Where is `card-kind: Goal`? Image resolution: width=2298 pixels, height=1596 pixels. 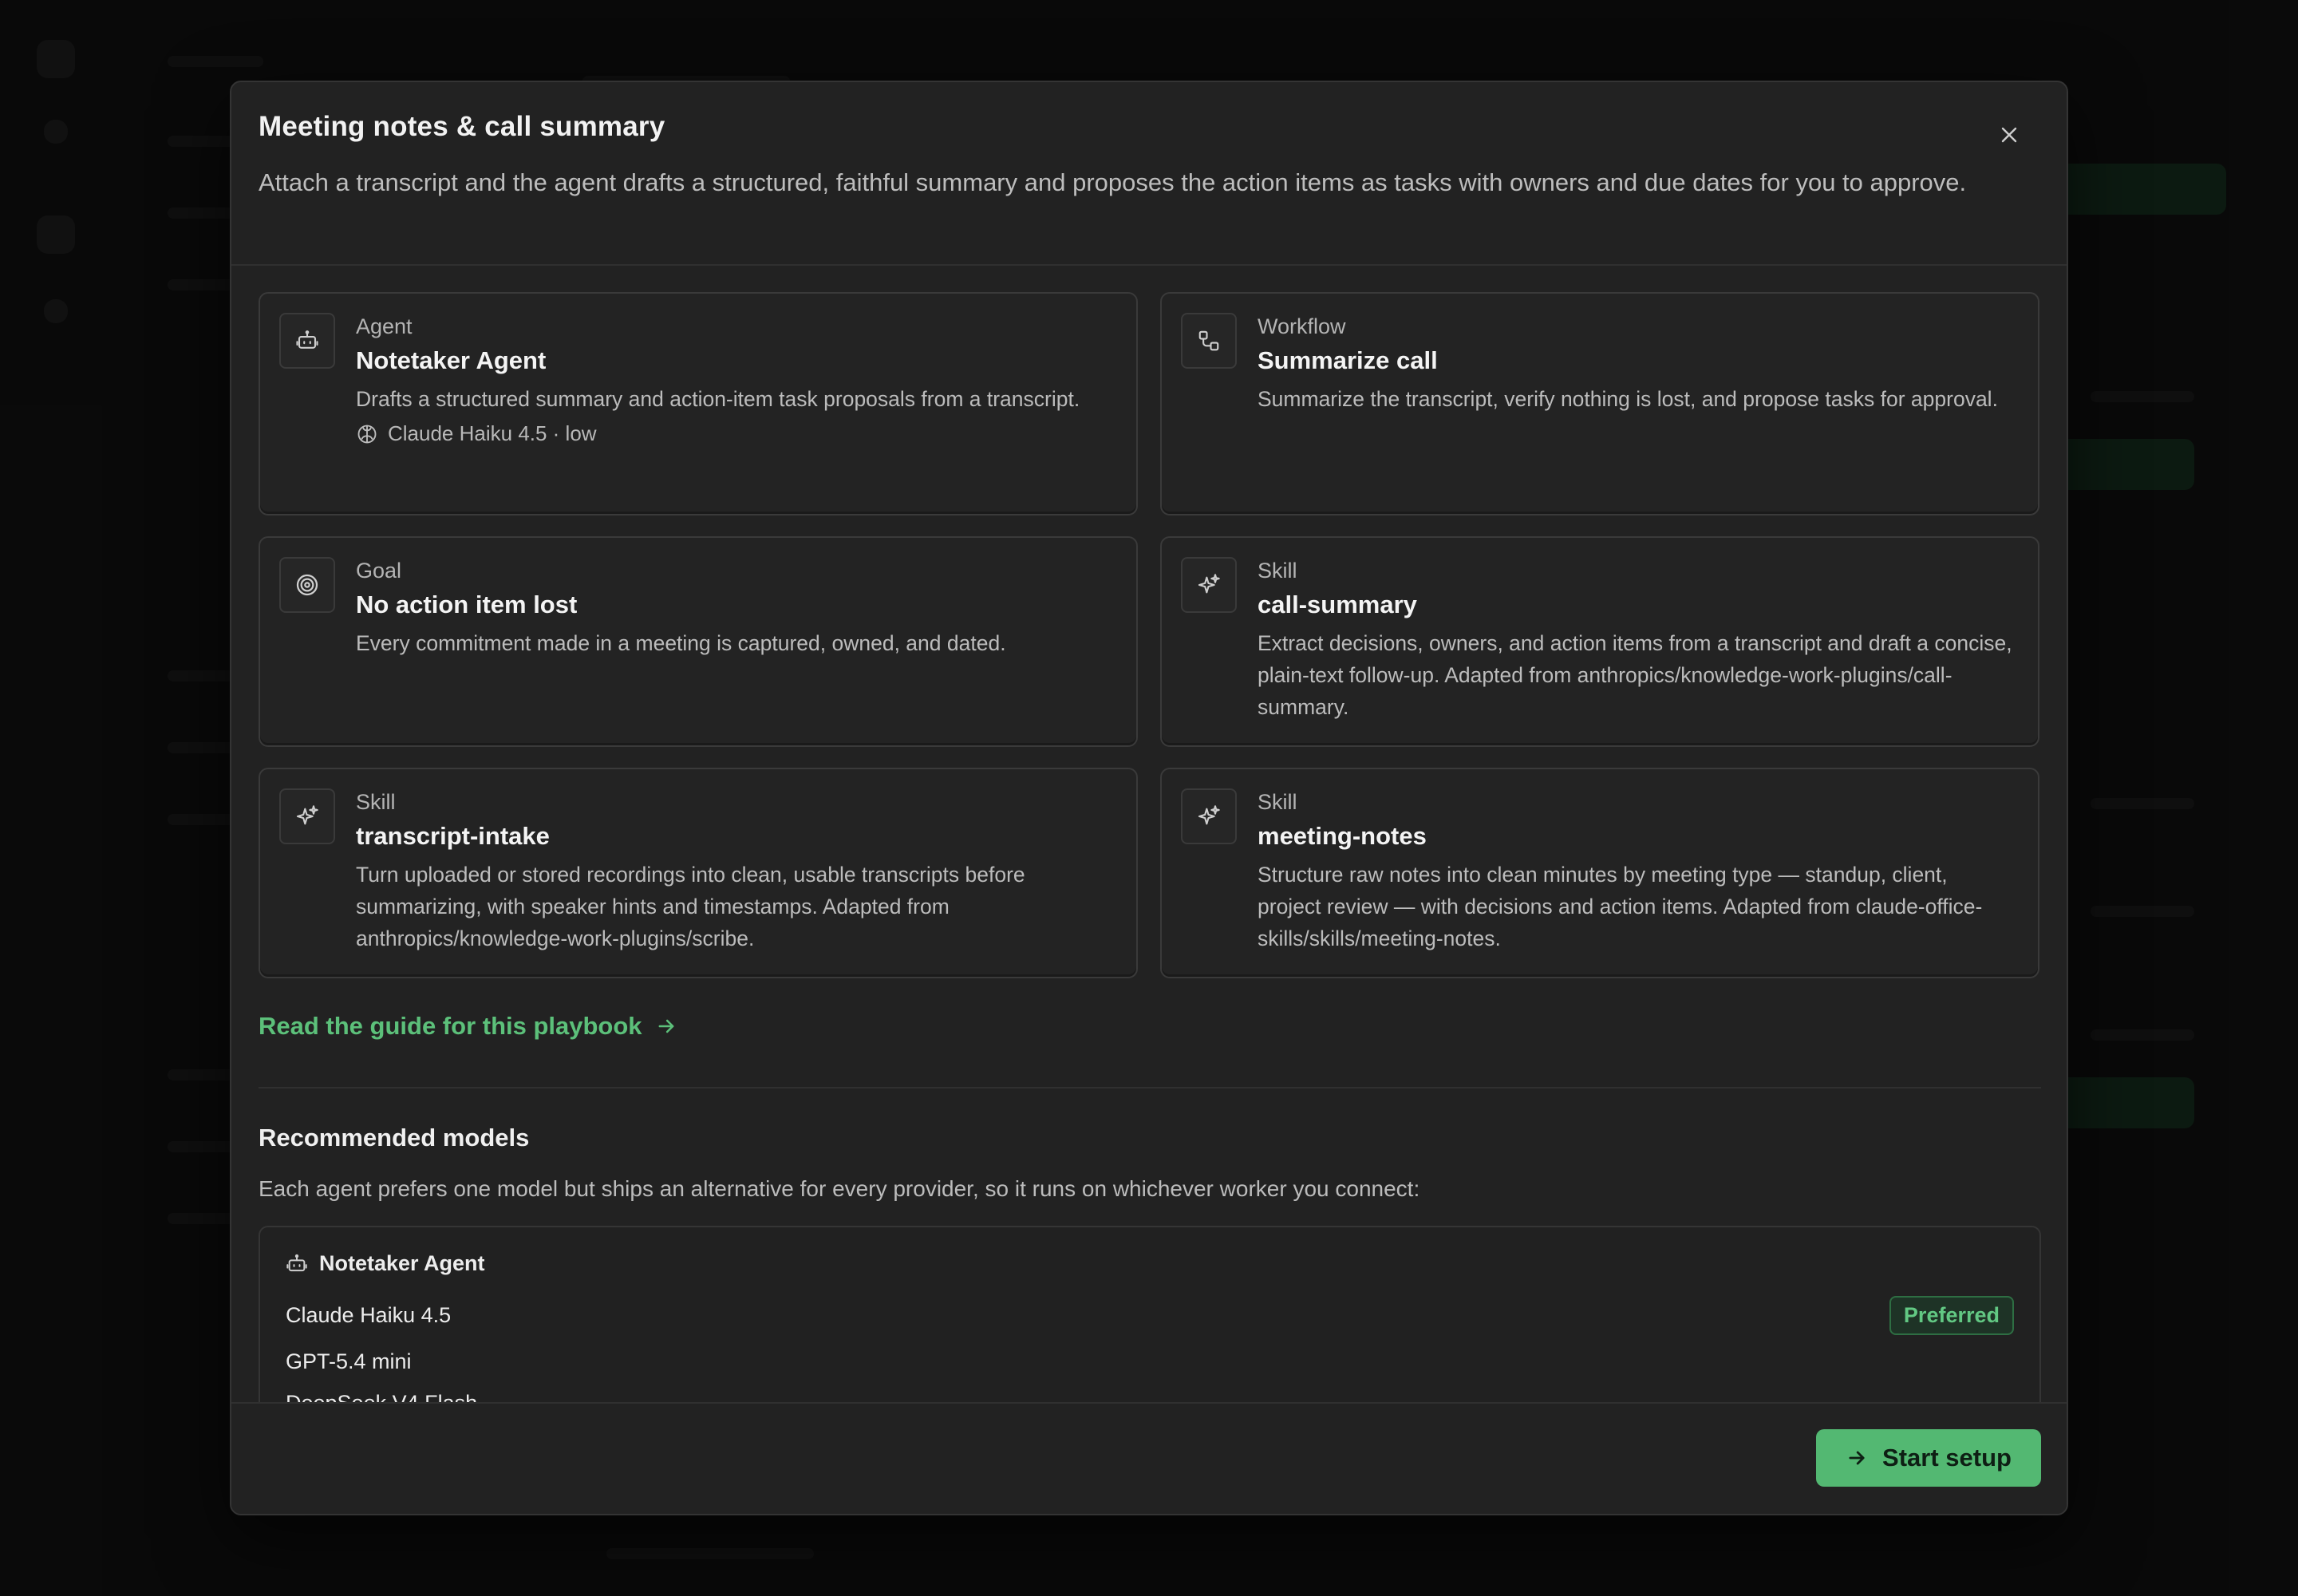
card-kind: Goal is located at coordinates (379, 571).